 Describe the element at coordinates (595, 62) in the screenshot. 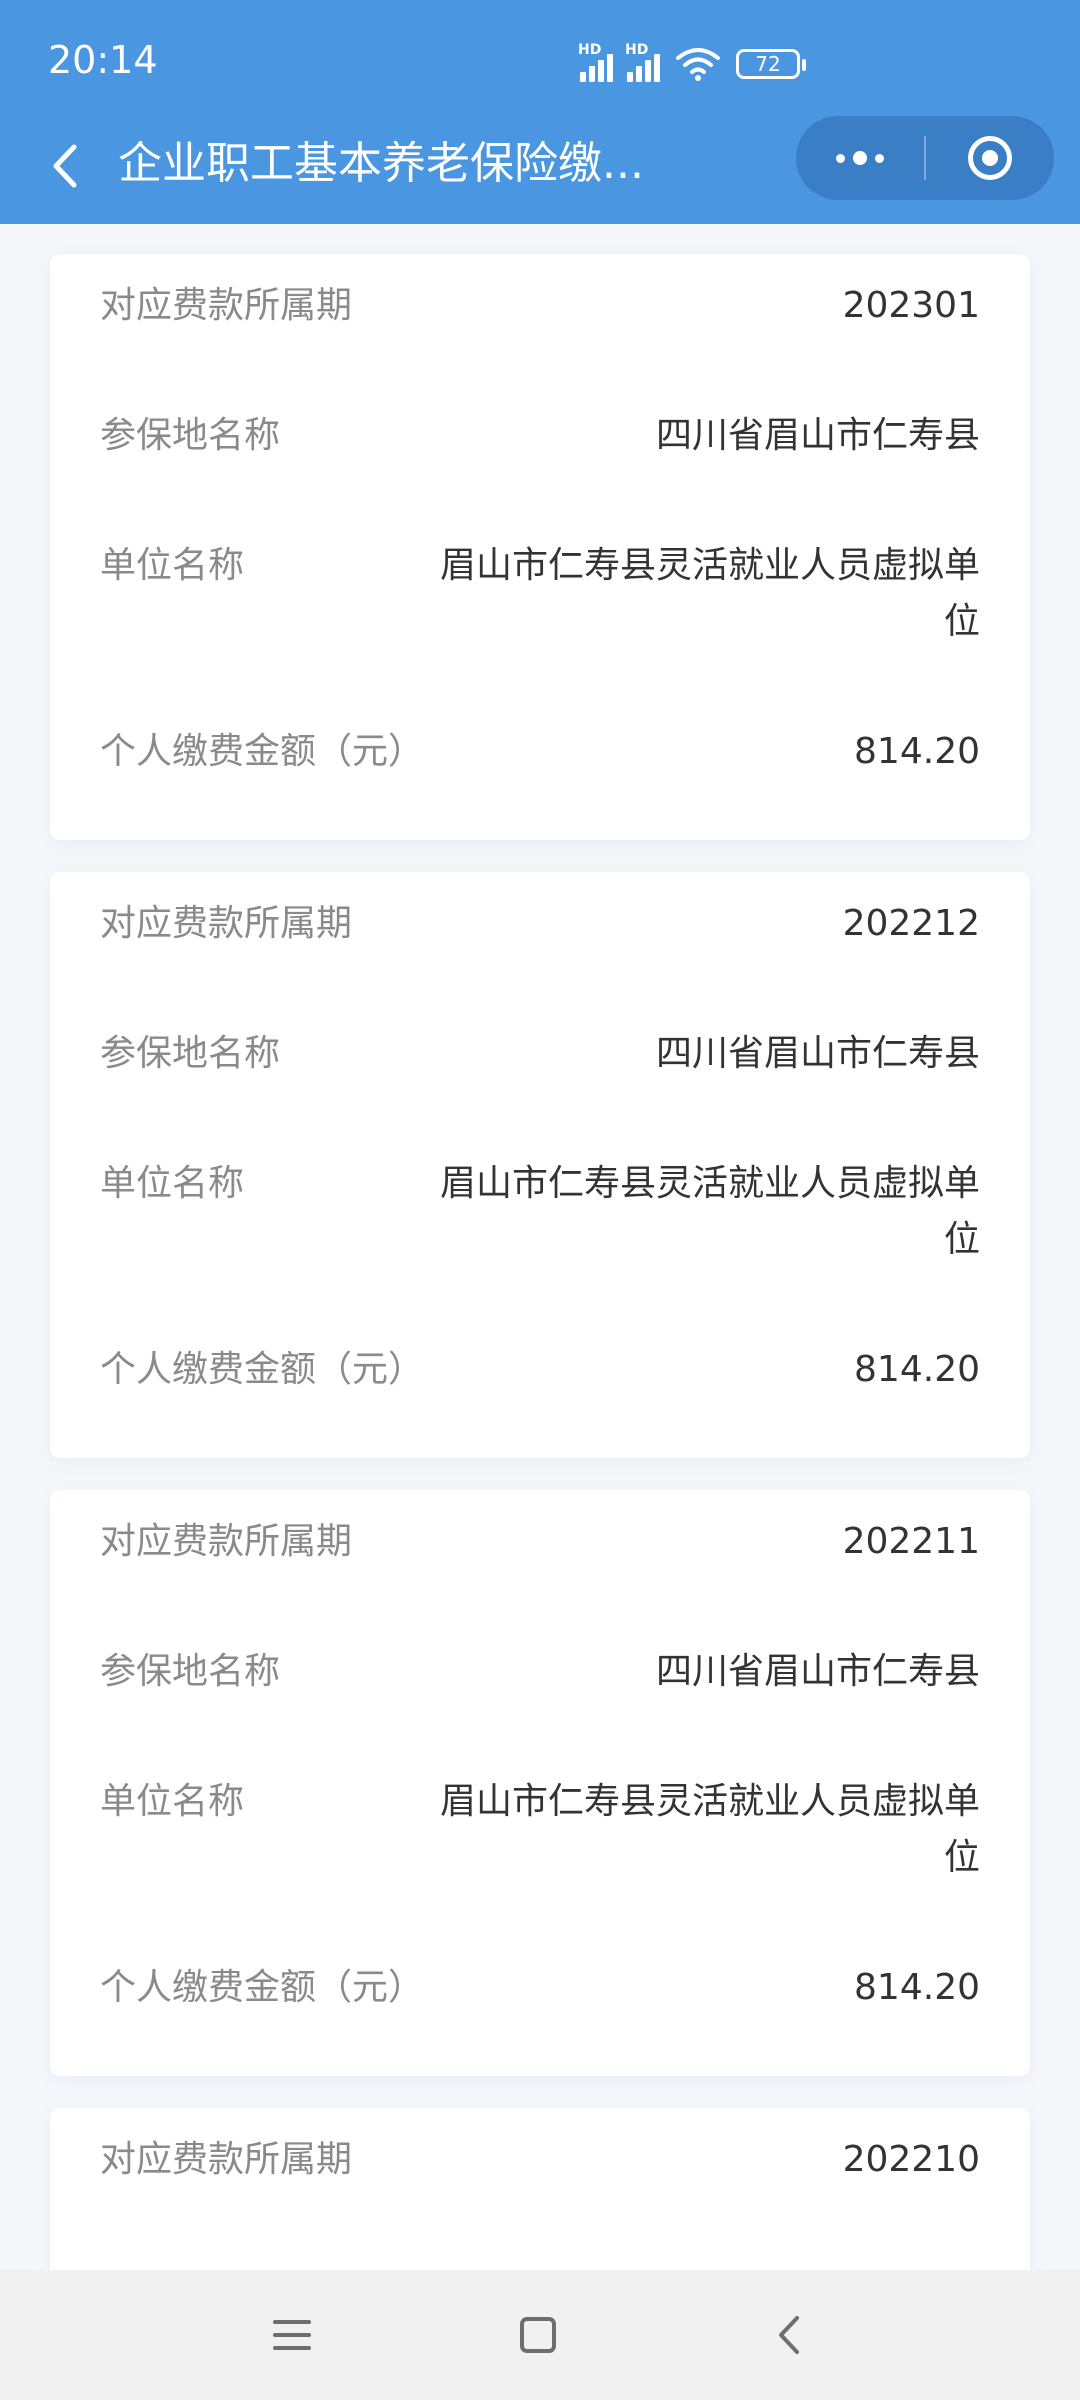

I see `signal-1-icon: HD` at that location.